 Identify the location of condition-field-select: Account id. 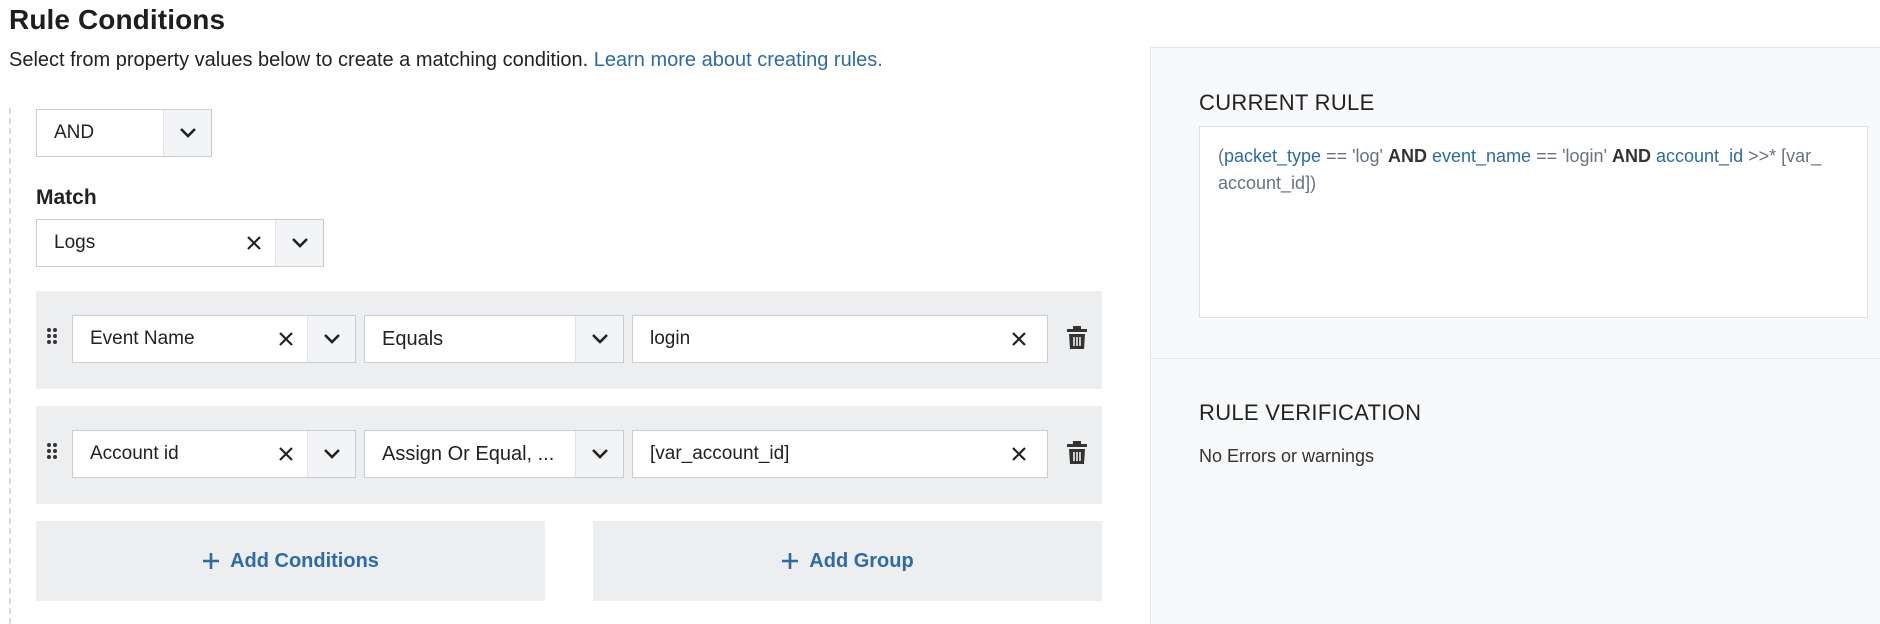
(214, 454).